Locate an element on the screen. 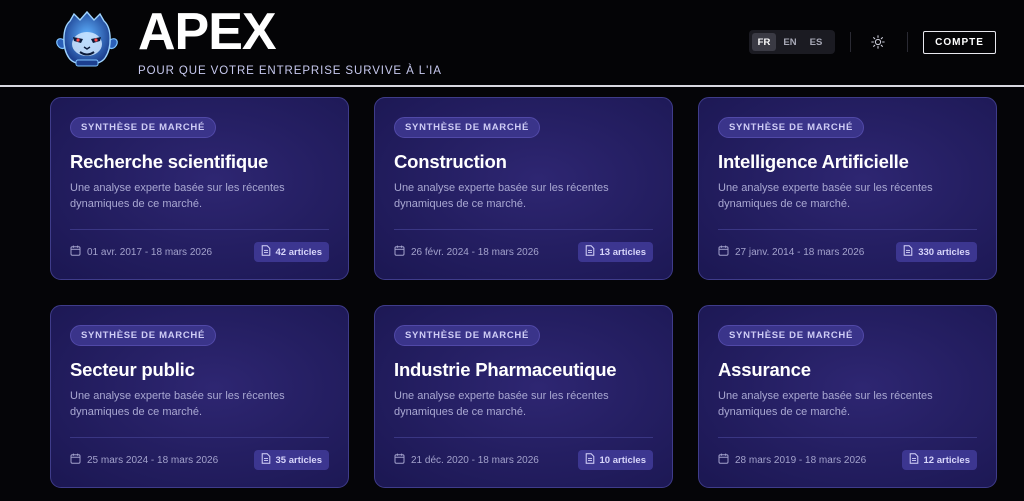  date-range: 27 janv. 2014 - 18 mars 2026 is located at coordinates (791, 252).